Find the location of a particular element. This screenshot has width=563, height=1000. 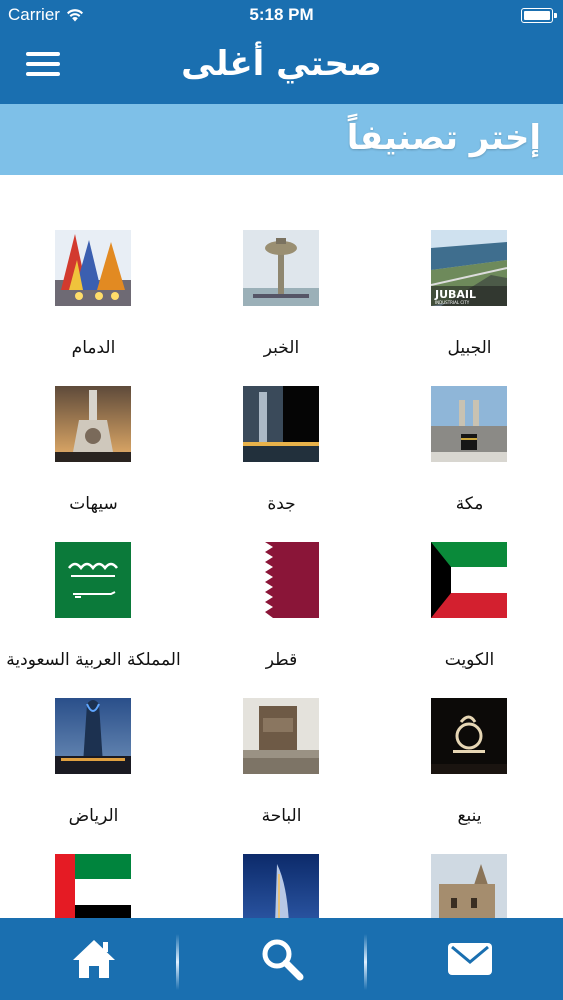

yanbu-night-photo is located at coordinates (469, 736).